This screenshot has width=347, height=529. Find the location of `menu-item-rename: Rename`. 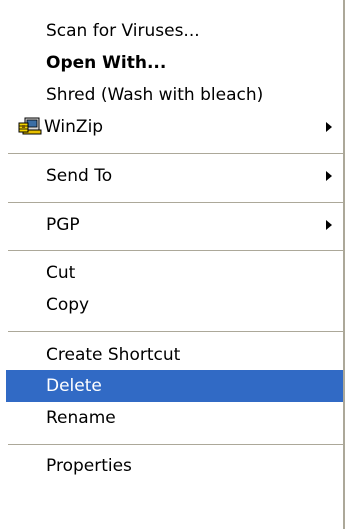

menu-item-rename: Rename is located at coordinates (174, 418).